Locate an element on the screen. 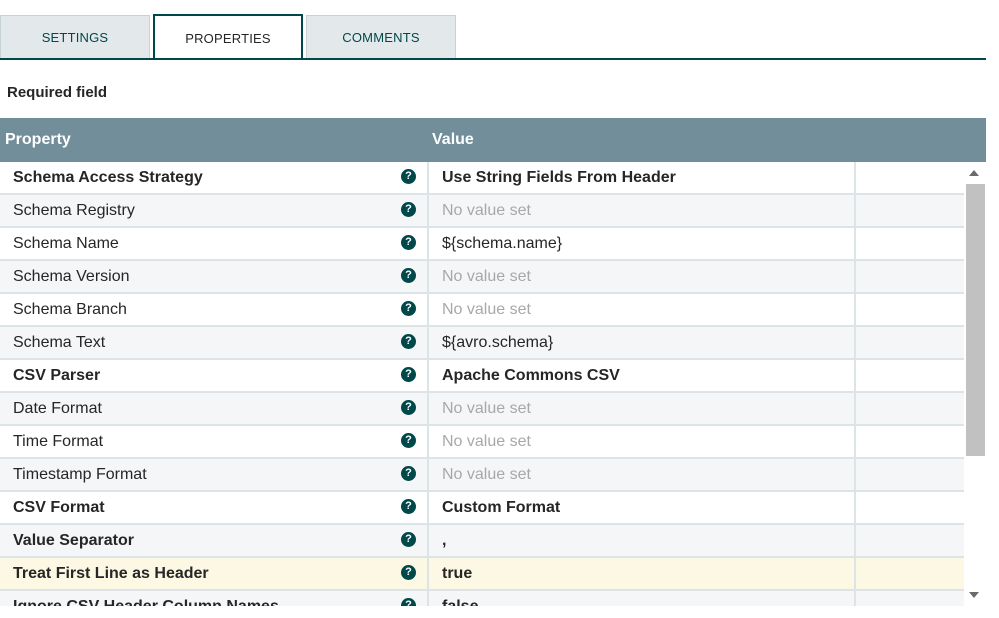 The width and height of the screenshot is (999, 618). property-name: Ignore CSV Header Column Names is located at coordinates (146, 602).